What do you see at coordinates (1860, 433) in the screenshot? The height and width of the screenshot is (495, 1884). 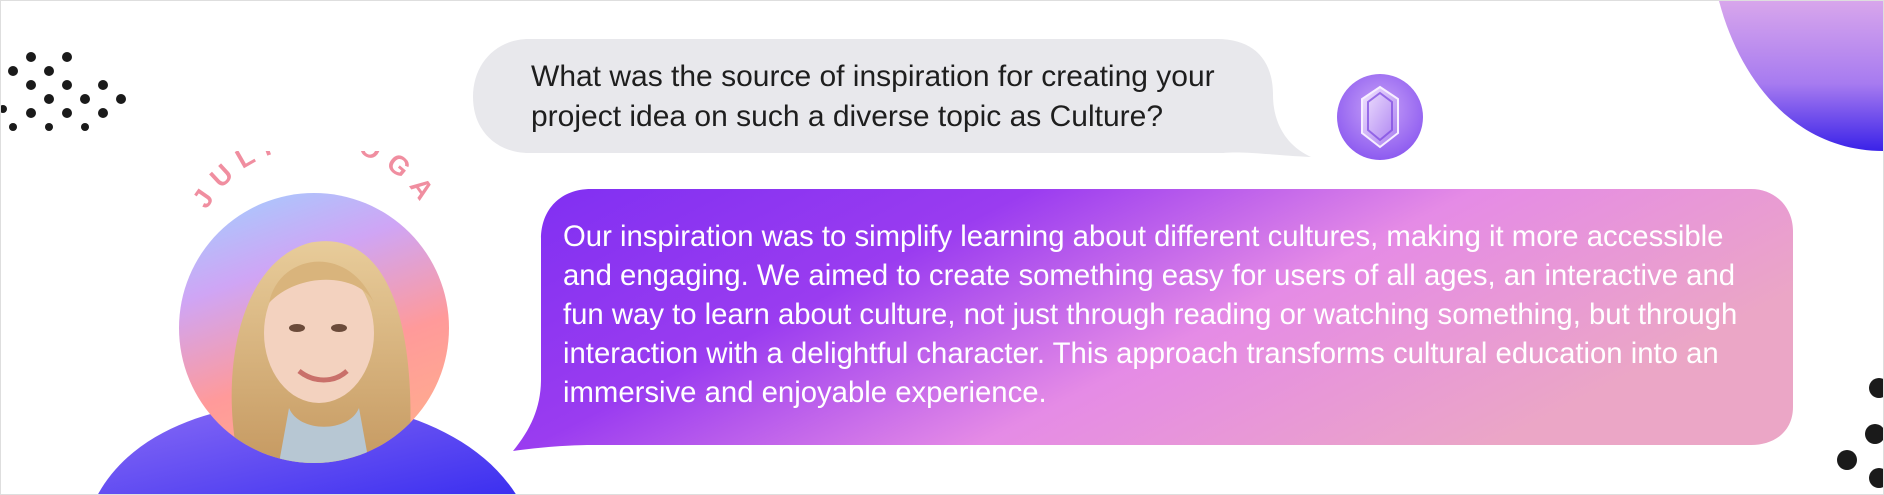 I see `dots-pattern-bottom-right` at bounding box center [1860, 433].